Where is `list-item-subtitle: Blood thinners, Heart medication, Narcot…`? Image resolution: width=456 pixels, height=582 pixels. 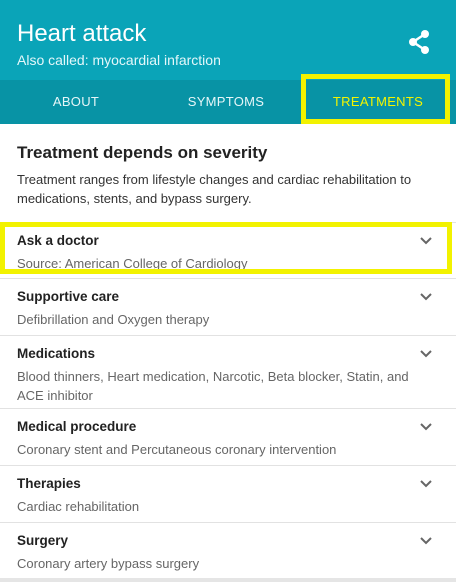 list-item-subtitle: Blood thinners, Heart medication, Narcot… is located at coordinates (213, 386).